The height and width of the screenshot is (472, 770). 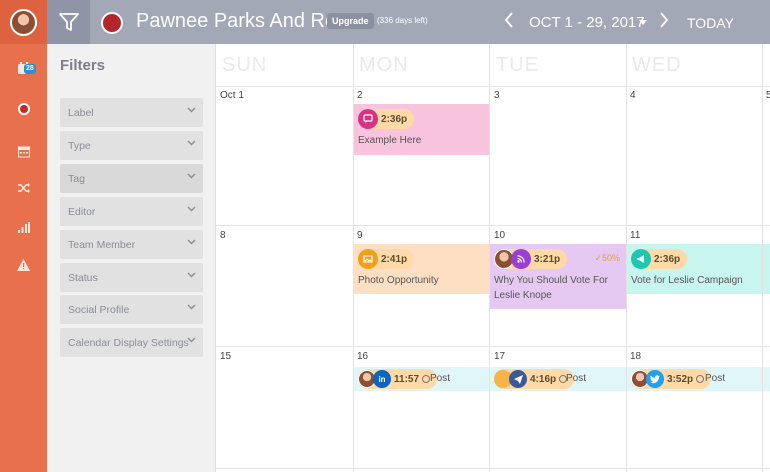 I want to click on today-button: TODAY, so click(x=710, y=23).